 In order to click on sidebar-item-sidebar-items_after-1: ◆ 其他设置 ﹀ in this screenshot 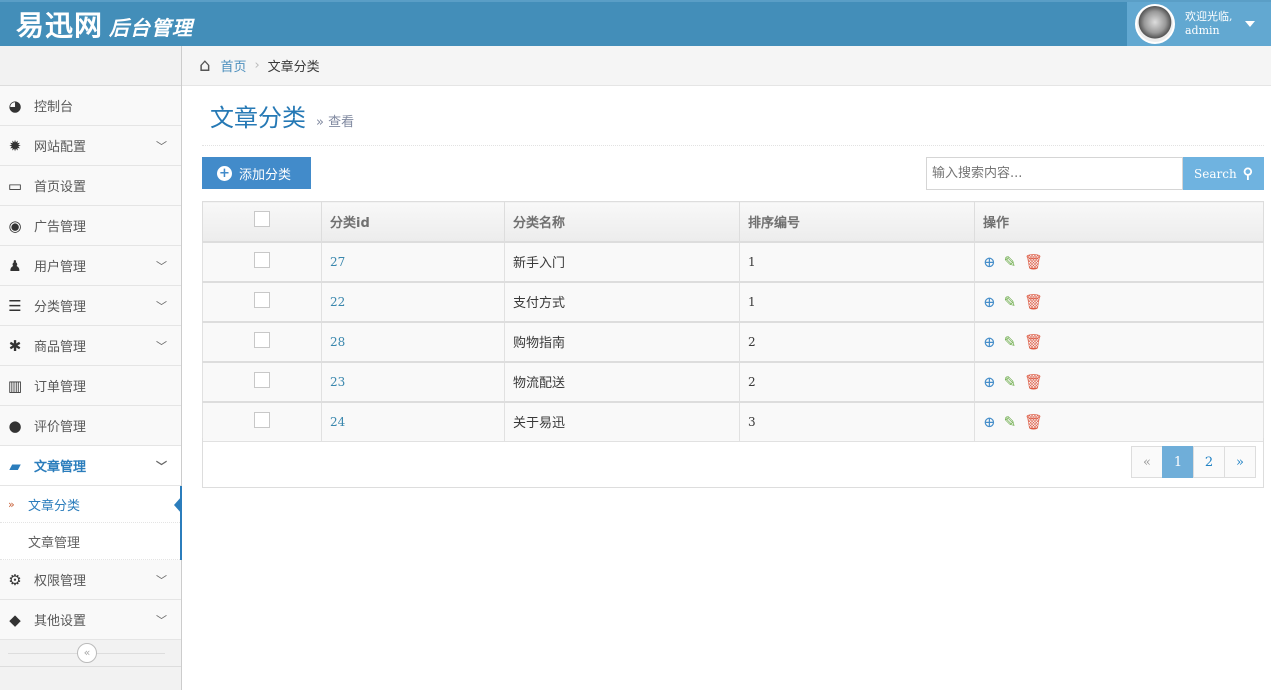, I will do `click(90, 620)`.